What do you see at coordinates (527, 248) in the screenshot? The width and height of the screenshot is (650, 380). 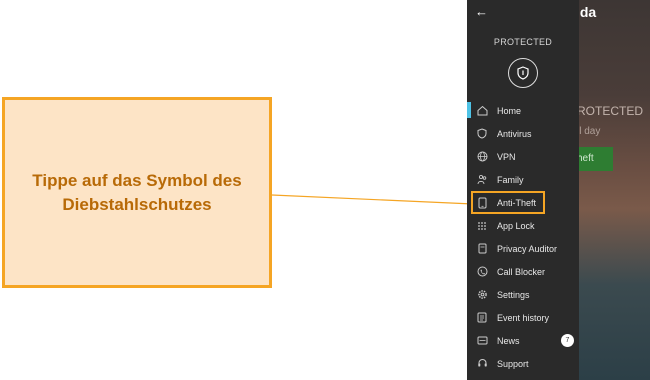 I see `menu-item-label: Privacy Auditor` at bounding box center [527, 248].